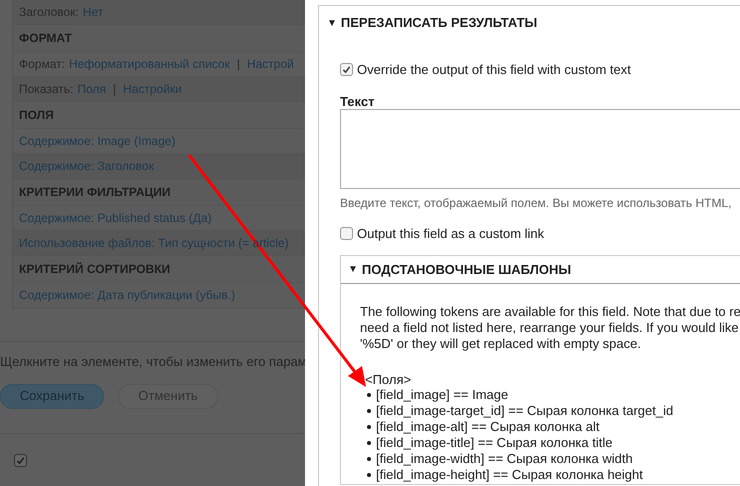  What do you see at coordinates (127, 295) in the screenshot?
I see `row-link: Содержимое: Дата публикации (убыв.)` at bounding box center [127, 295].